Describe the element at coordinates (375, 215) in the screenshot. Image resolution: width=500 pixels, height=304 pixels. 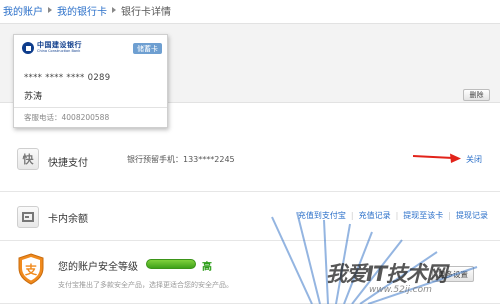
I see `recharge-records-link: 充值记录` at that location.